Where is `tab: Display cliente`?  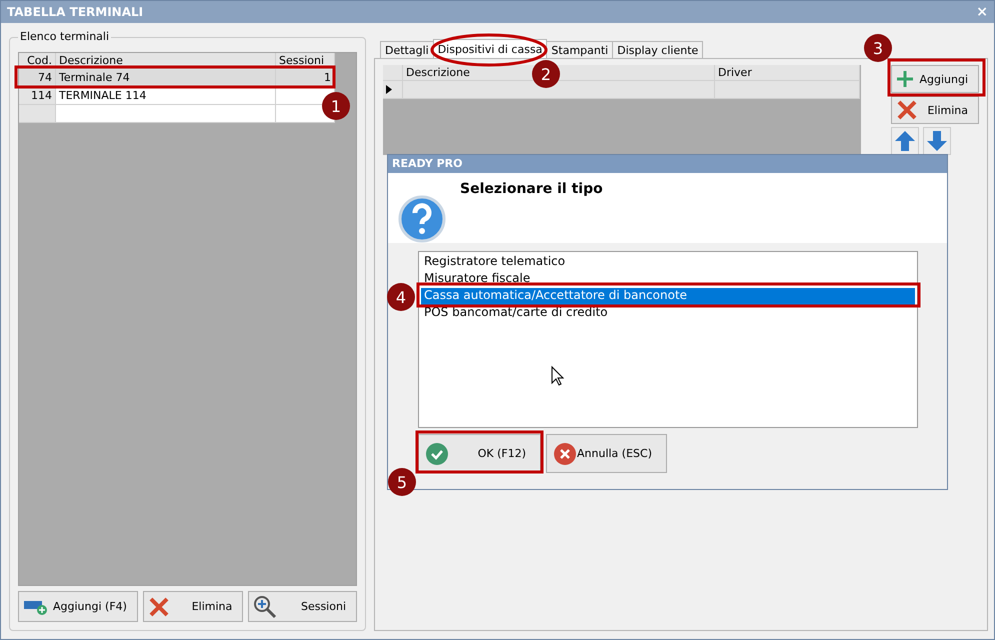 tab: Display cliente is located at coordinates (658, 49).